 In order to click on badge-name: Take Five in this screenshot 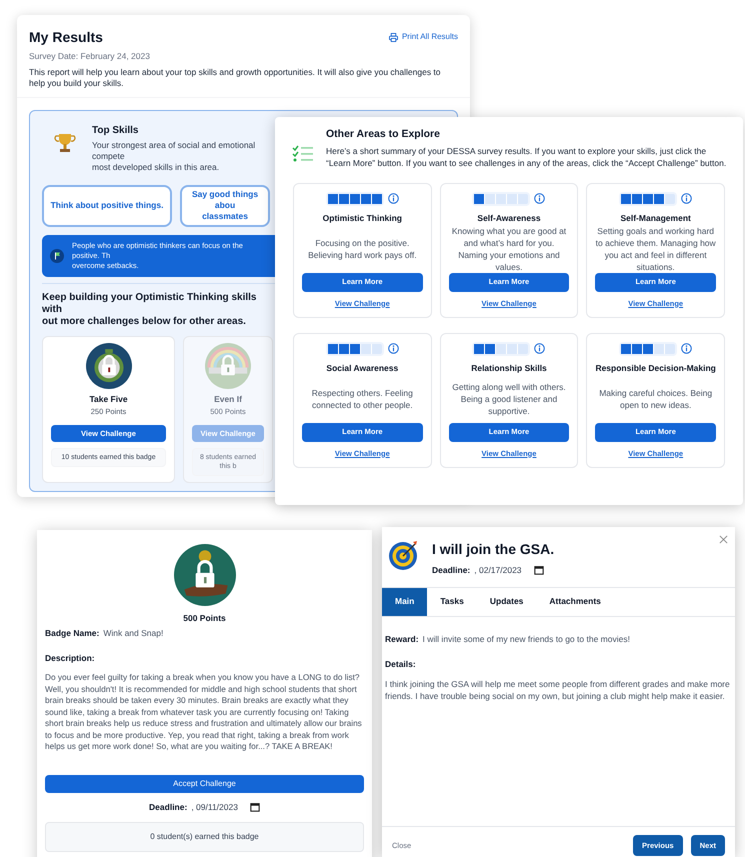, I will do `click(108, 399)`.